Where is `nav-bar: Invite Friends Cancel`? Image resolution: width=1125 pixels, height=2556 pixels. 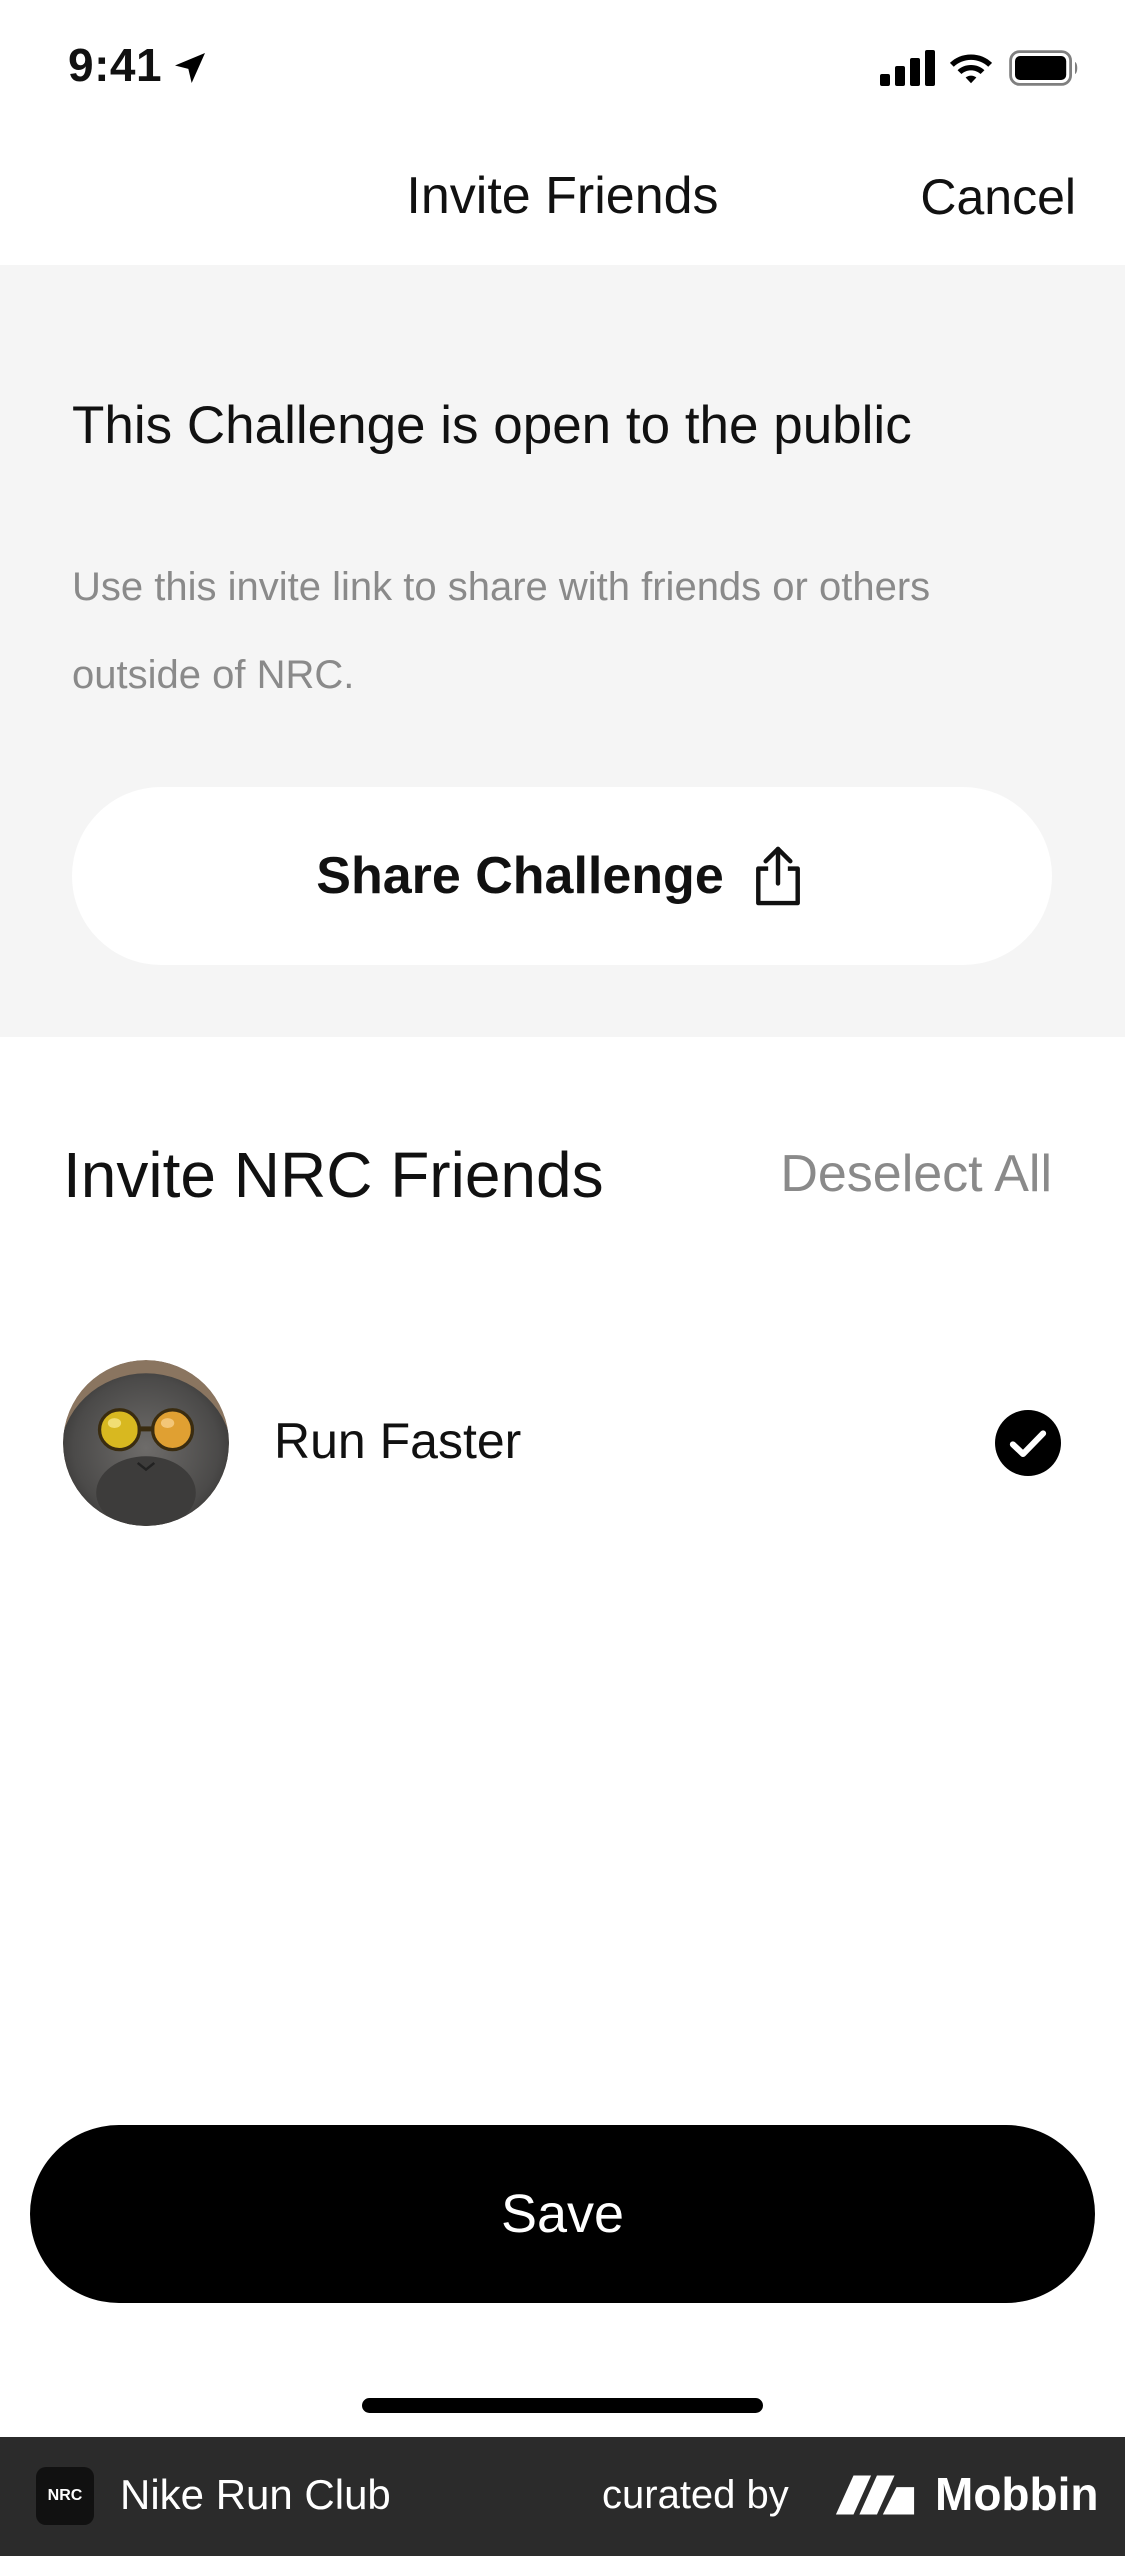 nav-bar: Invite Friends Cancel is located at coordinates (562, 197).